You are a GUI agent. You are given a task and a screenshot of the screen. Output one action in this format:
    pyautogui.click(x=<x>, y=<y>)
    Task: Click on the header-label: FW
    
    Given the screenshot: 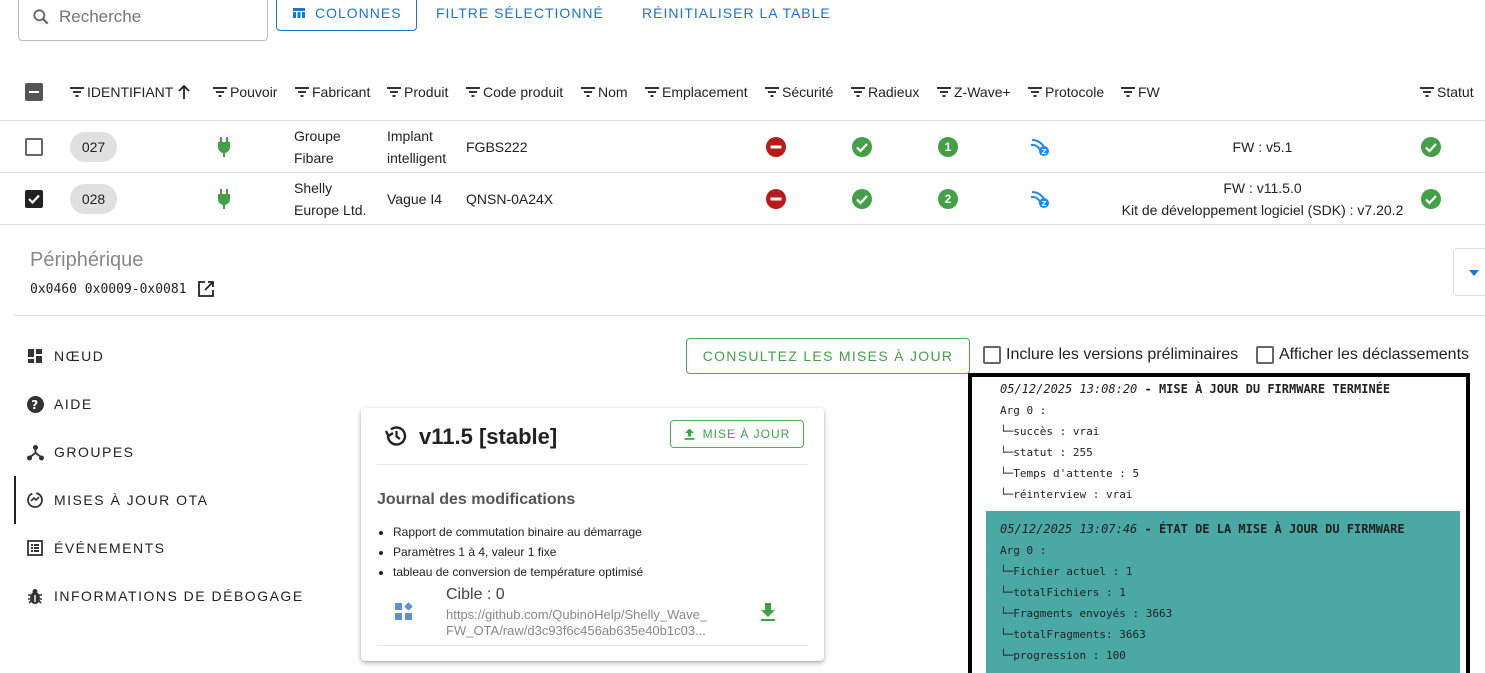 What is the action you would take?
    pyautogui.click(x=1149, y=92)
    